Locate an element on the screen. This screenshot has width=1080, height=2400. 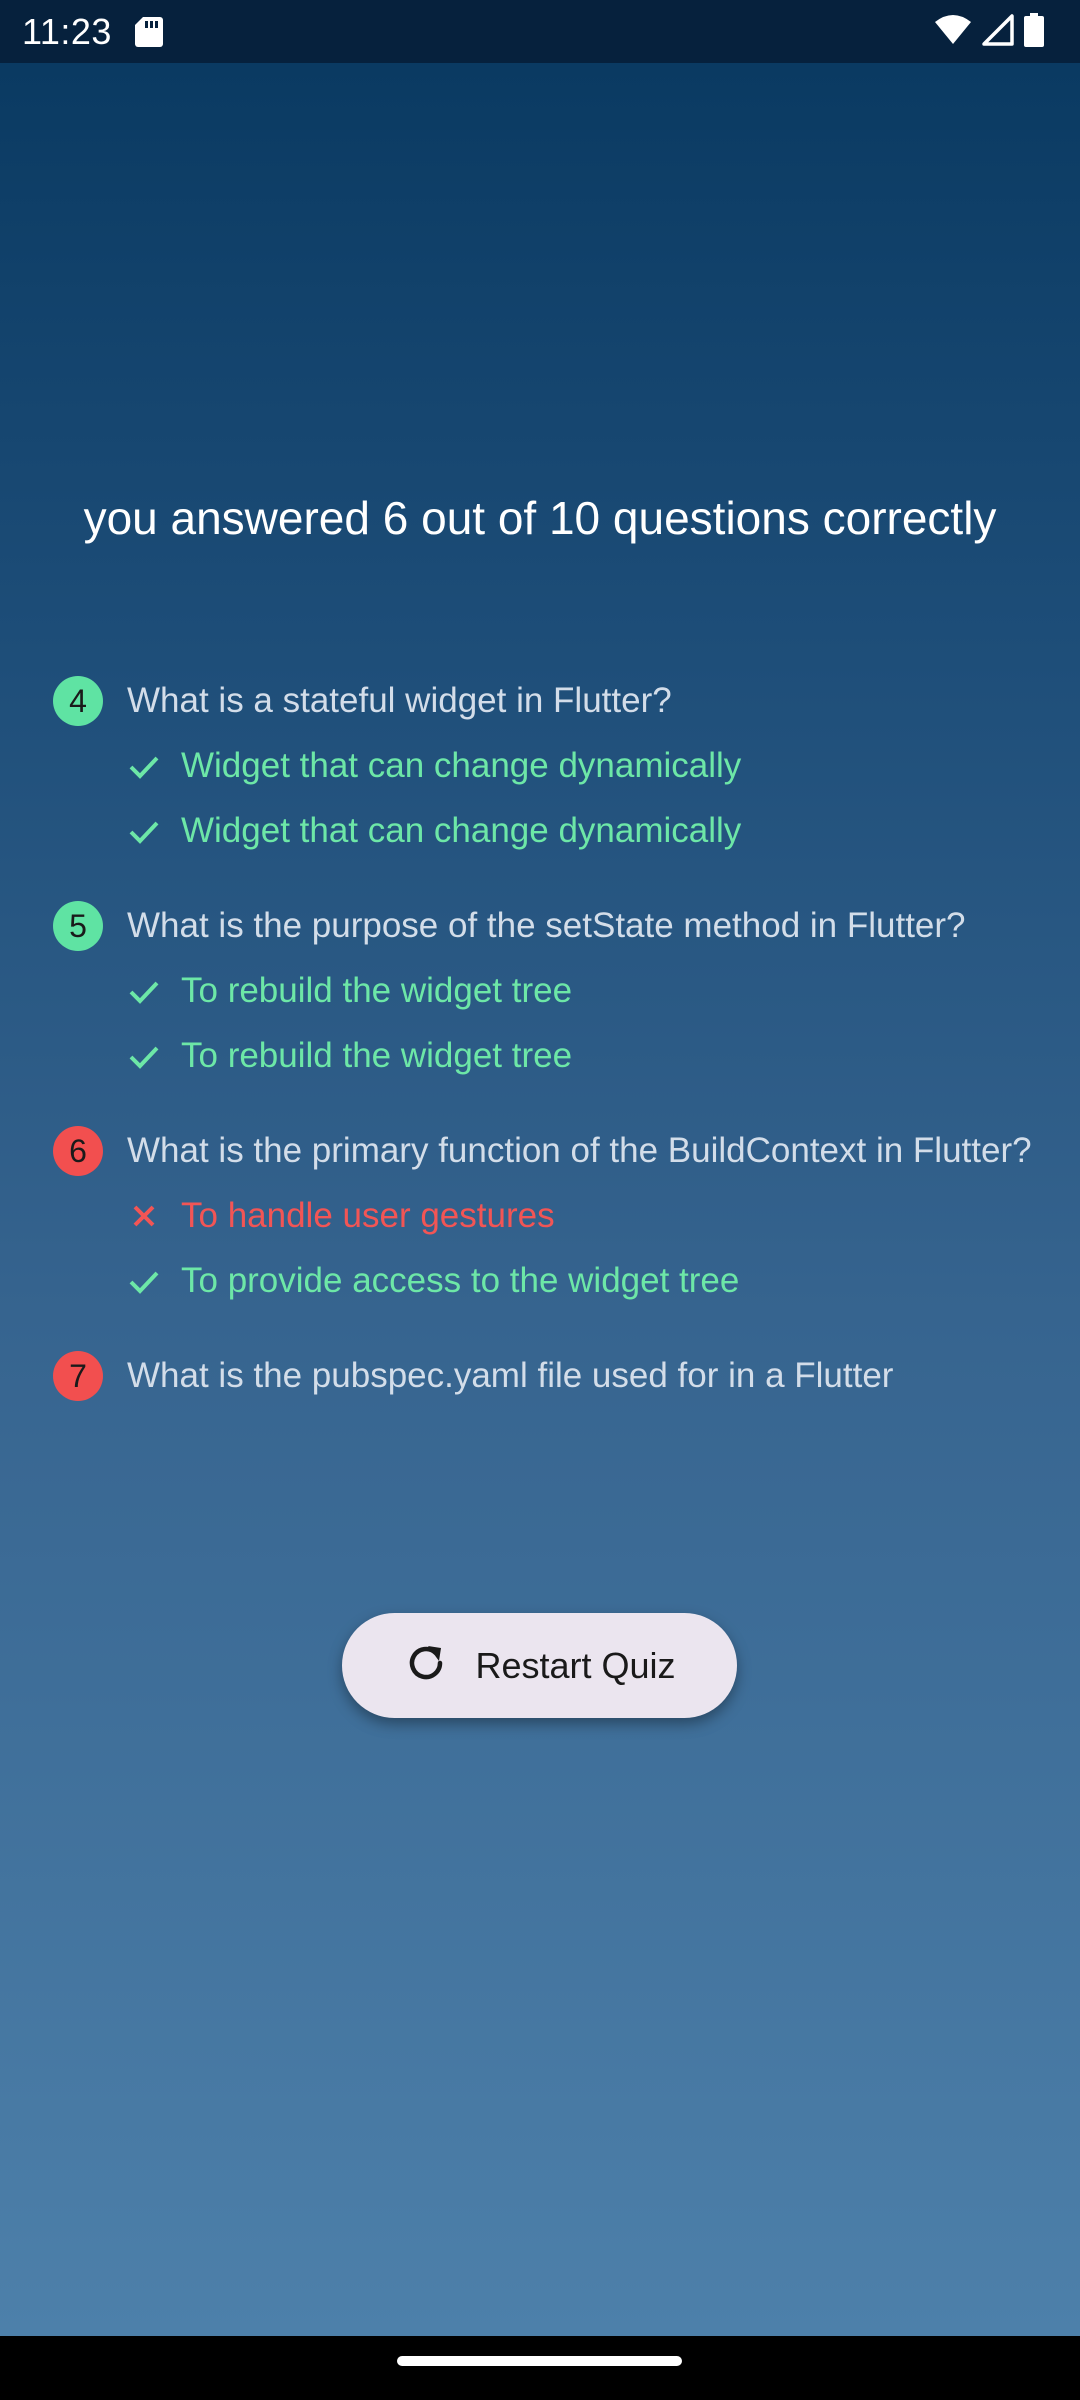
wifi-icon is located at coordinates (953, 32).